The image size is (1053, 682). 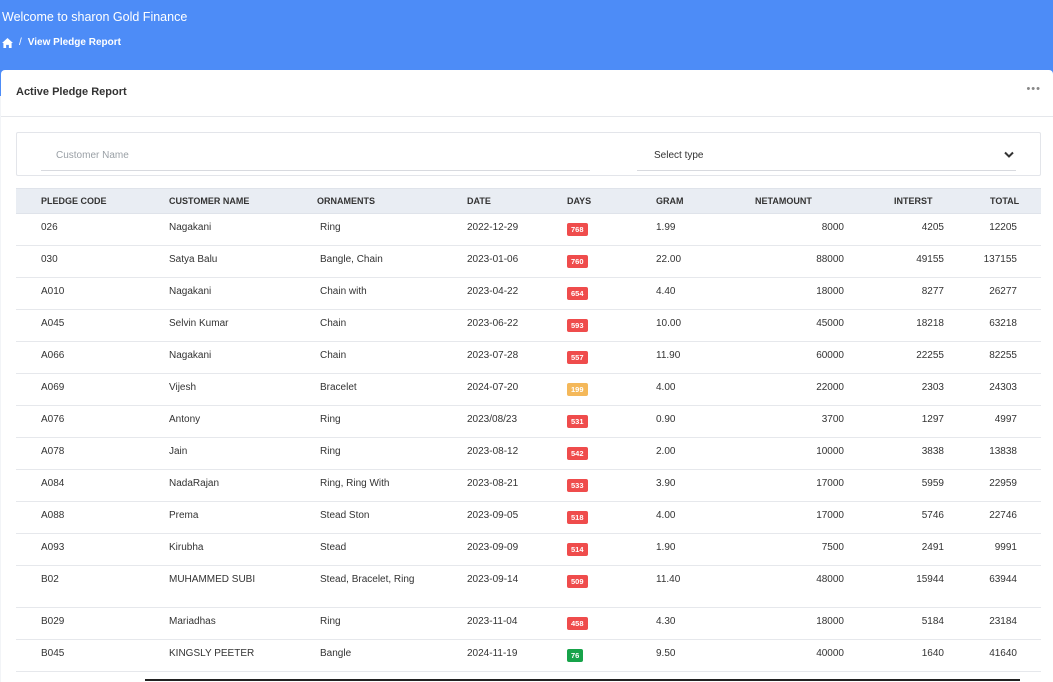 What do you see at coordinates (897, 325) in the screenshot?
I see `interest-cell: 18218` at bounding box center [897, 325].